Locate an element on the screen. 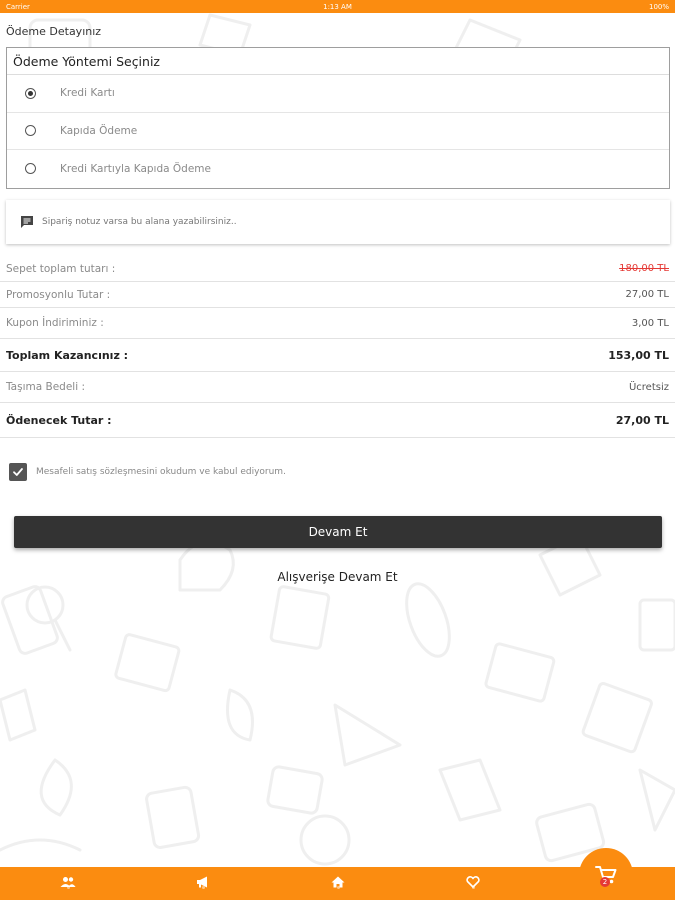  summary-row-coupon-discount: Kupon İndiriminiz : 3,00 TL is located at coordinates (337, 323).